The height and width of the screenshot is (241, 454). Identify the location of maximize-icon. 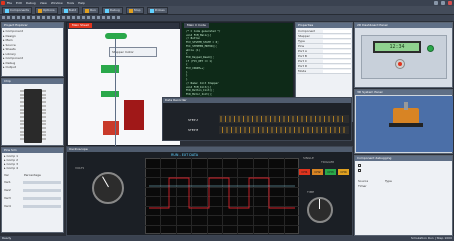
(443, 3).